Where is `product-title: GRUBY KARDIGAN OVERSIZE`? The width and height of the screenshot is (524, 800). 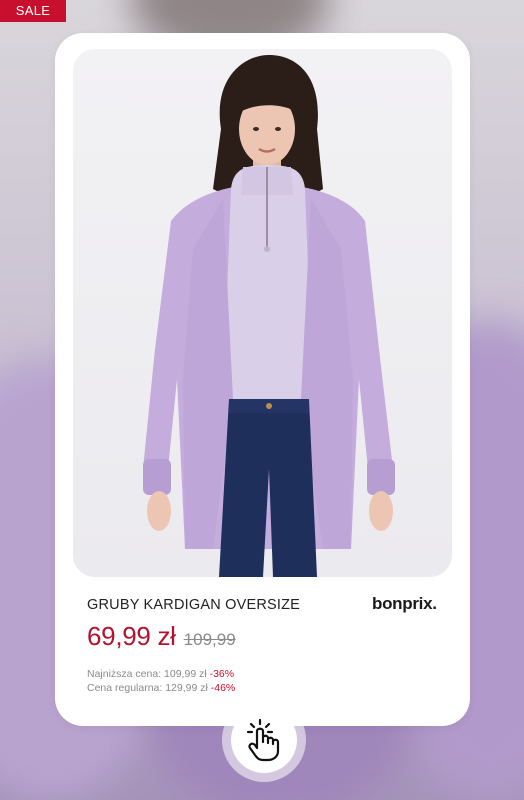 product-title: GRUBY KARDIGAN OVERSIZE is located at coordinates (193, 605).